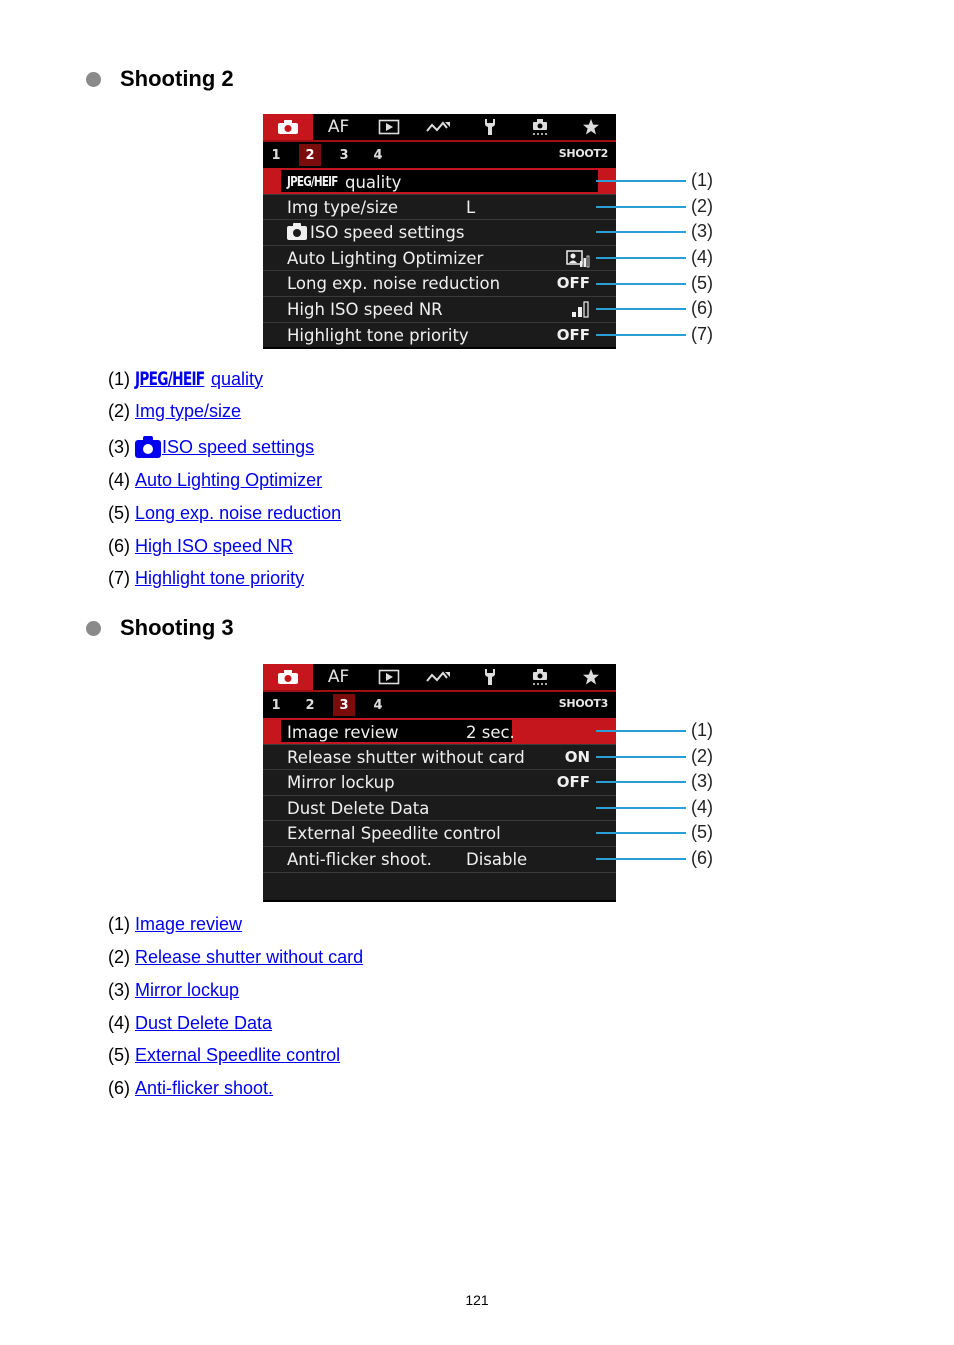 The image size is (954, 1345). Describe the element at coordinates (228, 480) in the screenshot. I see `ref-link-auto-lighting-optimizer: Auto Lighting Optimizer` at that location.